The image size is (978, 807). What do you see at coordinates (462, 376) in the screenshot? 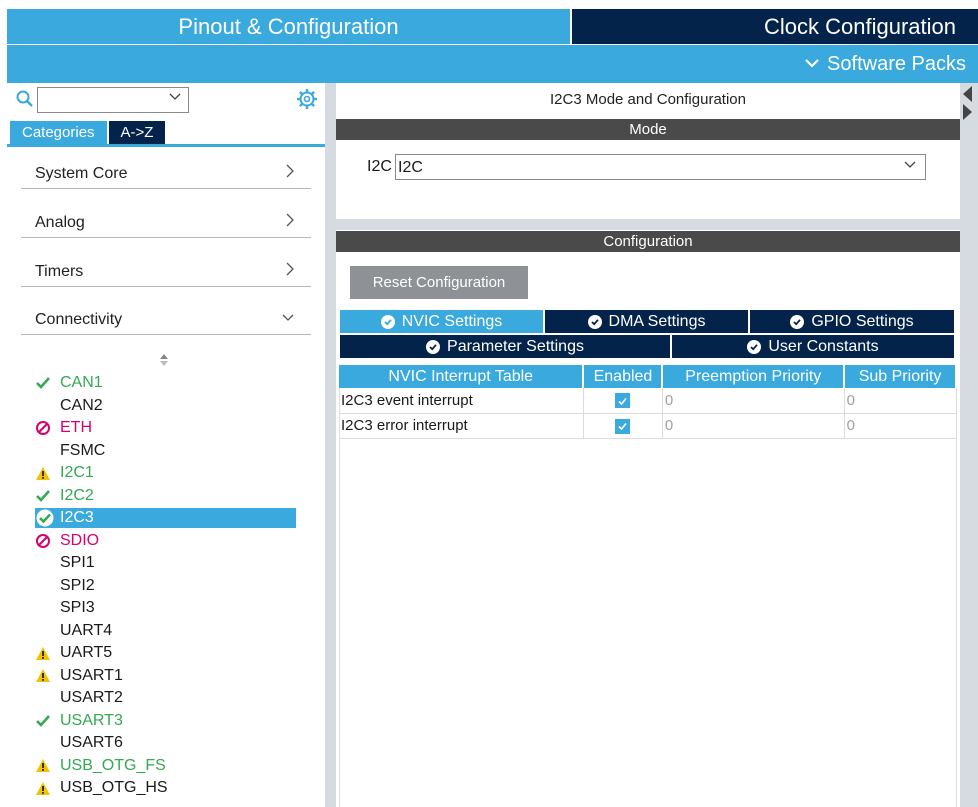
I see `column-header: NVIC Interrupt Table` at bounding box center [462, 376].